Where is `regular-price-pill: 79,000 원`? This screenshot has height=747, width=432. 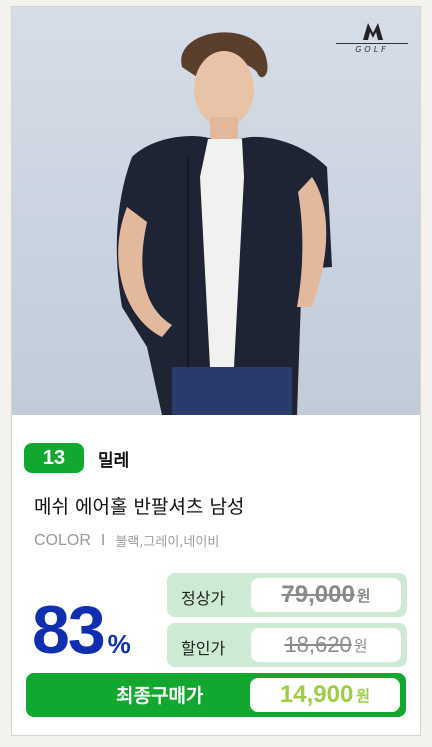 regular-price-pill: 79,000 원 is located at coordinates (326, 595).